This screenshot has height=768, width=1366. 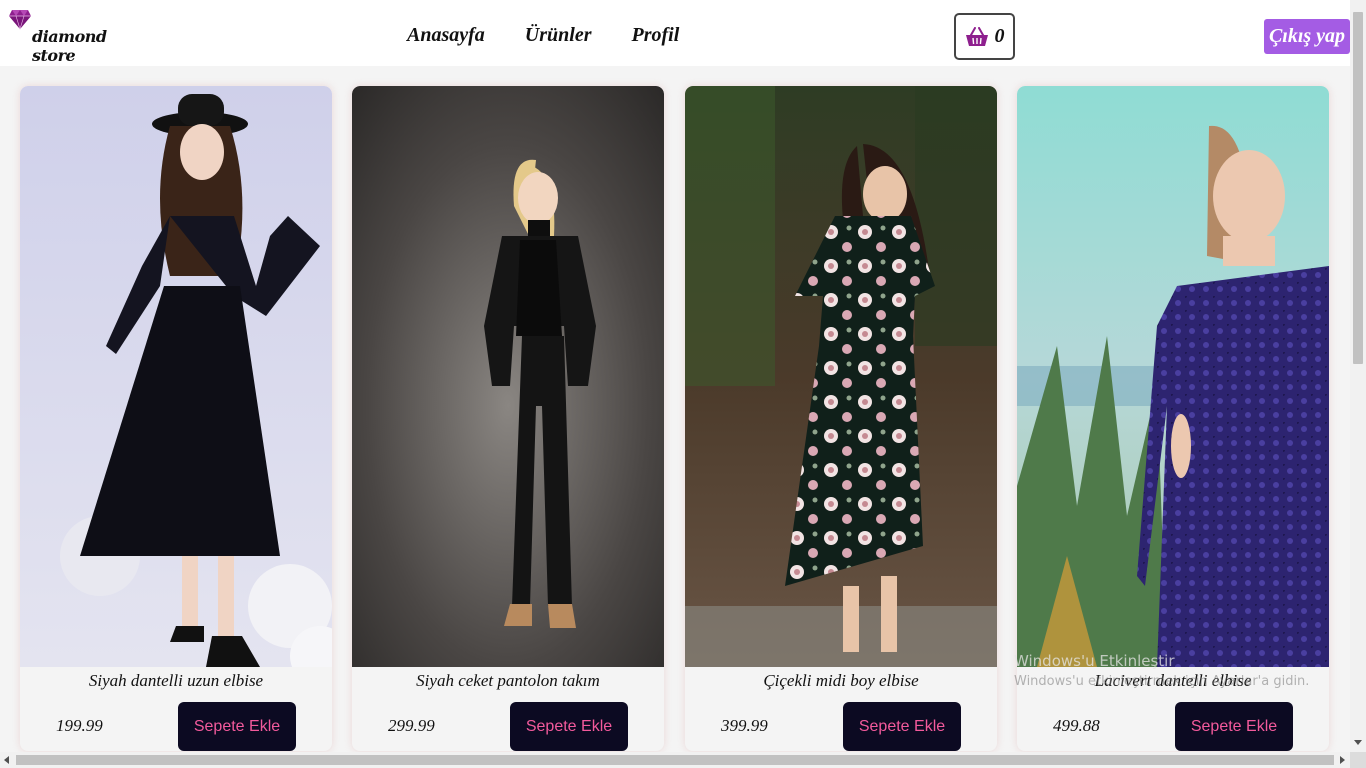 What do you see at coordinates (1358, 376) in the screenshot?
I see `vertical-scrollbar` at bounding box center [1358, 376].